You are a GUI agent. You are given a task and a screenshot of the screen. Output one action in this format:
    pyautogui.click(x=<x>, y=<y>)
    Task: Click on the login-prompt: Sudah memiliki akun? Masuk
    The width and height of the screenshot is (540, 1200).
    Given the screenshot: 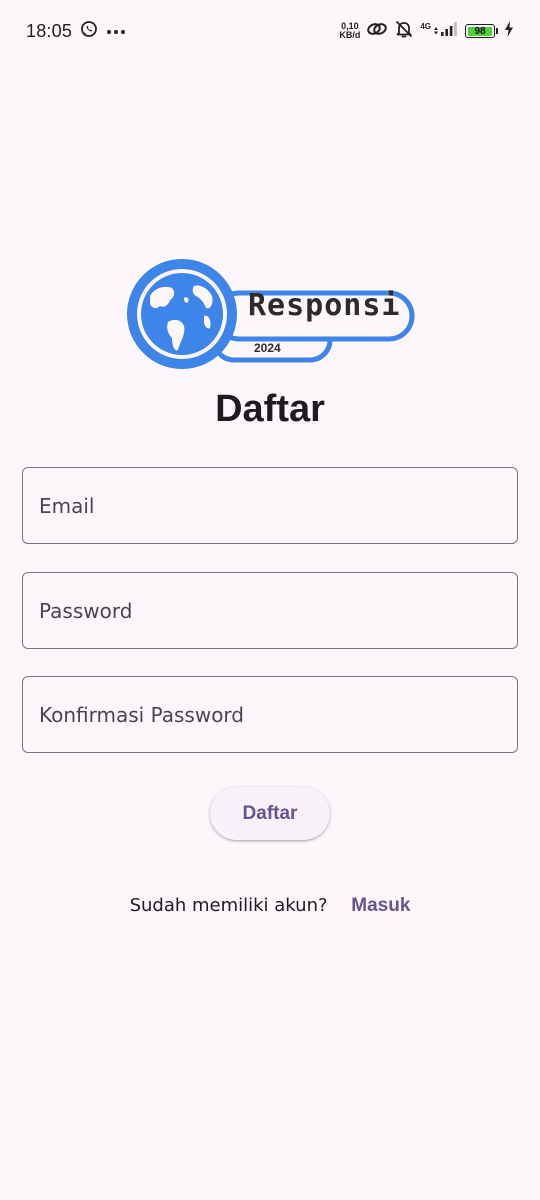 What is the action you would take?
    pyautogui.click(x=270, y=906)
    